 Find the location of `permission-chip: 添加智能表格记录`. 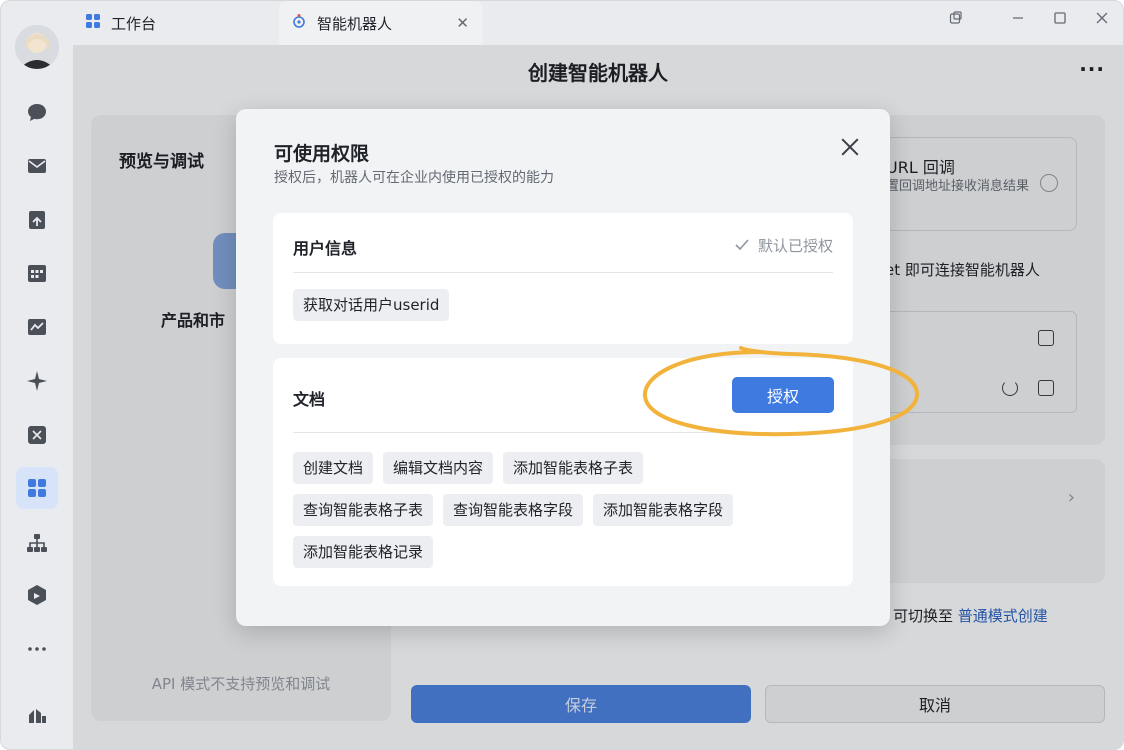

permission-chip: 添加智能表格记录 is located at coordinates (363, 552).